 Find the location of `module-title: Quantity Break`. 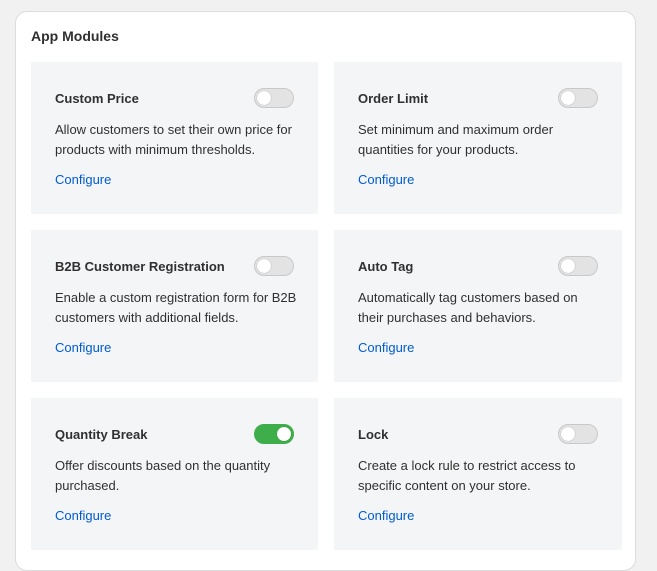

module-title: Quantity Break is located at coordinates (101, 434).